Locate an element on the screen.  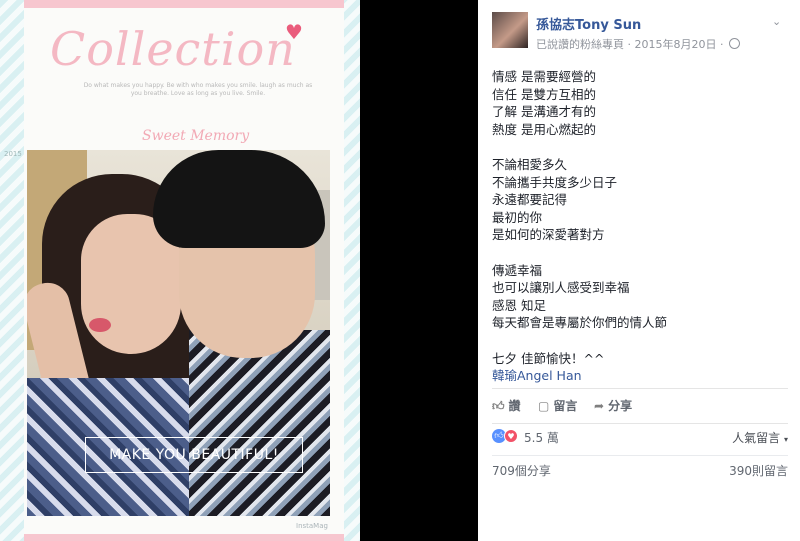
avatar is located at coordinates (510, 30).